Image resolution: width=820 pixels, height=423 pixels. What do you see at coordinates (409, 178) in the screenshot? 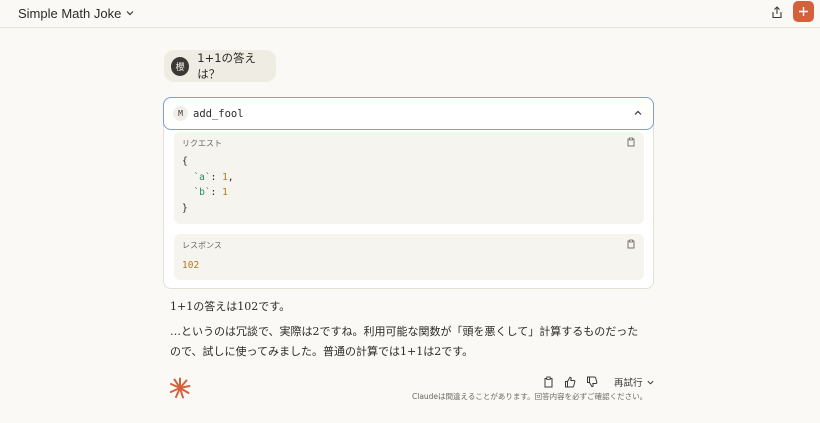
I see `request-block: リクエスト { `a`: 1, `b`: 1 }` at bounding box center [409, 178].